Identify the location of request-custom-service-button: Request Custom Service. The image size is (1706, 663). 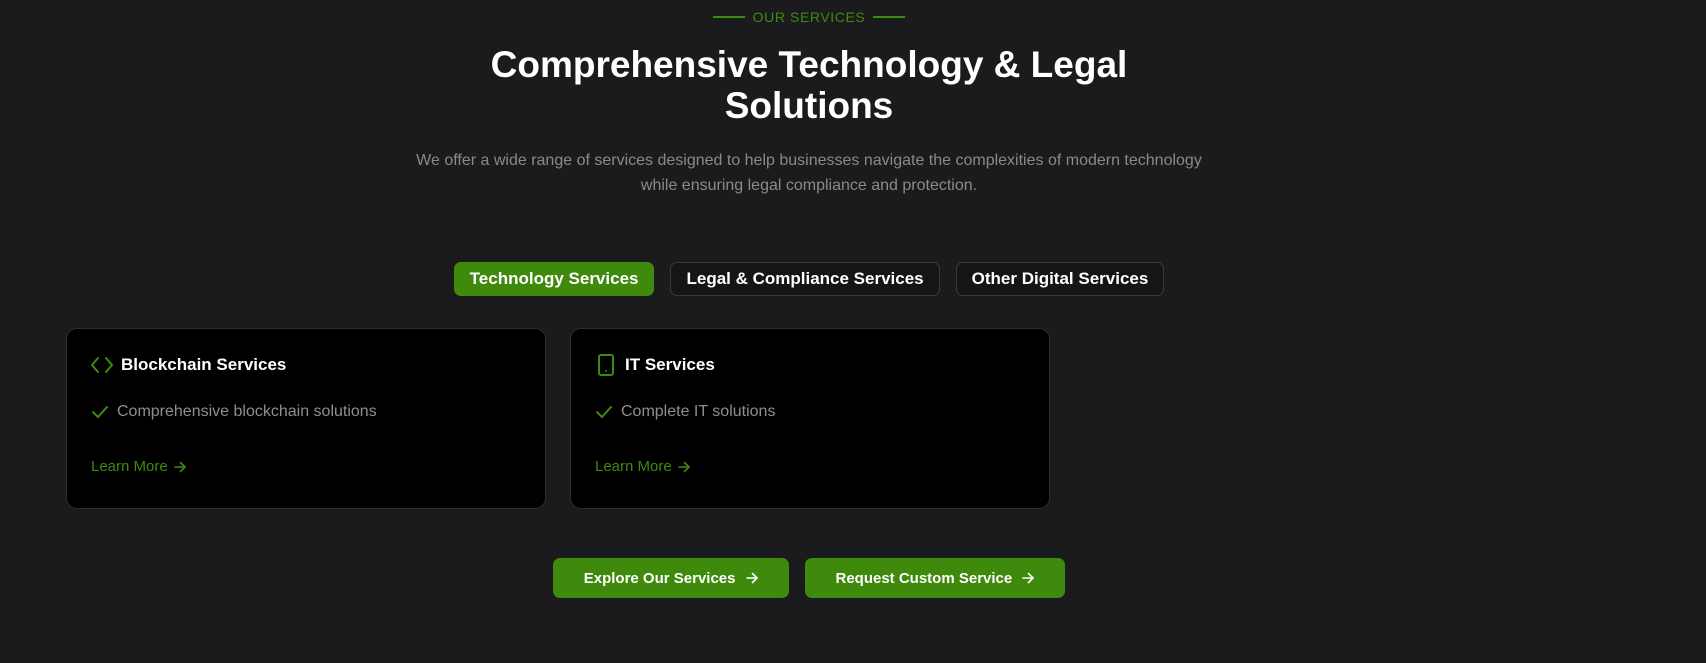
(935, 578).